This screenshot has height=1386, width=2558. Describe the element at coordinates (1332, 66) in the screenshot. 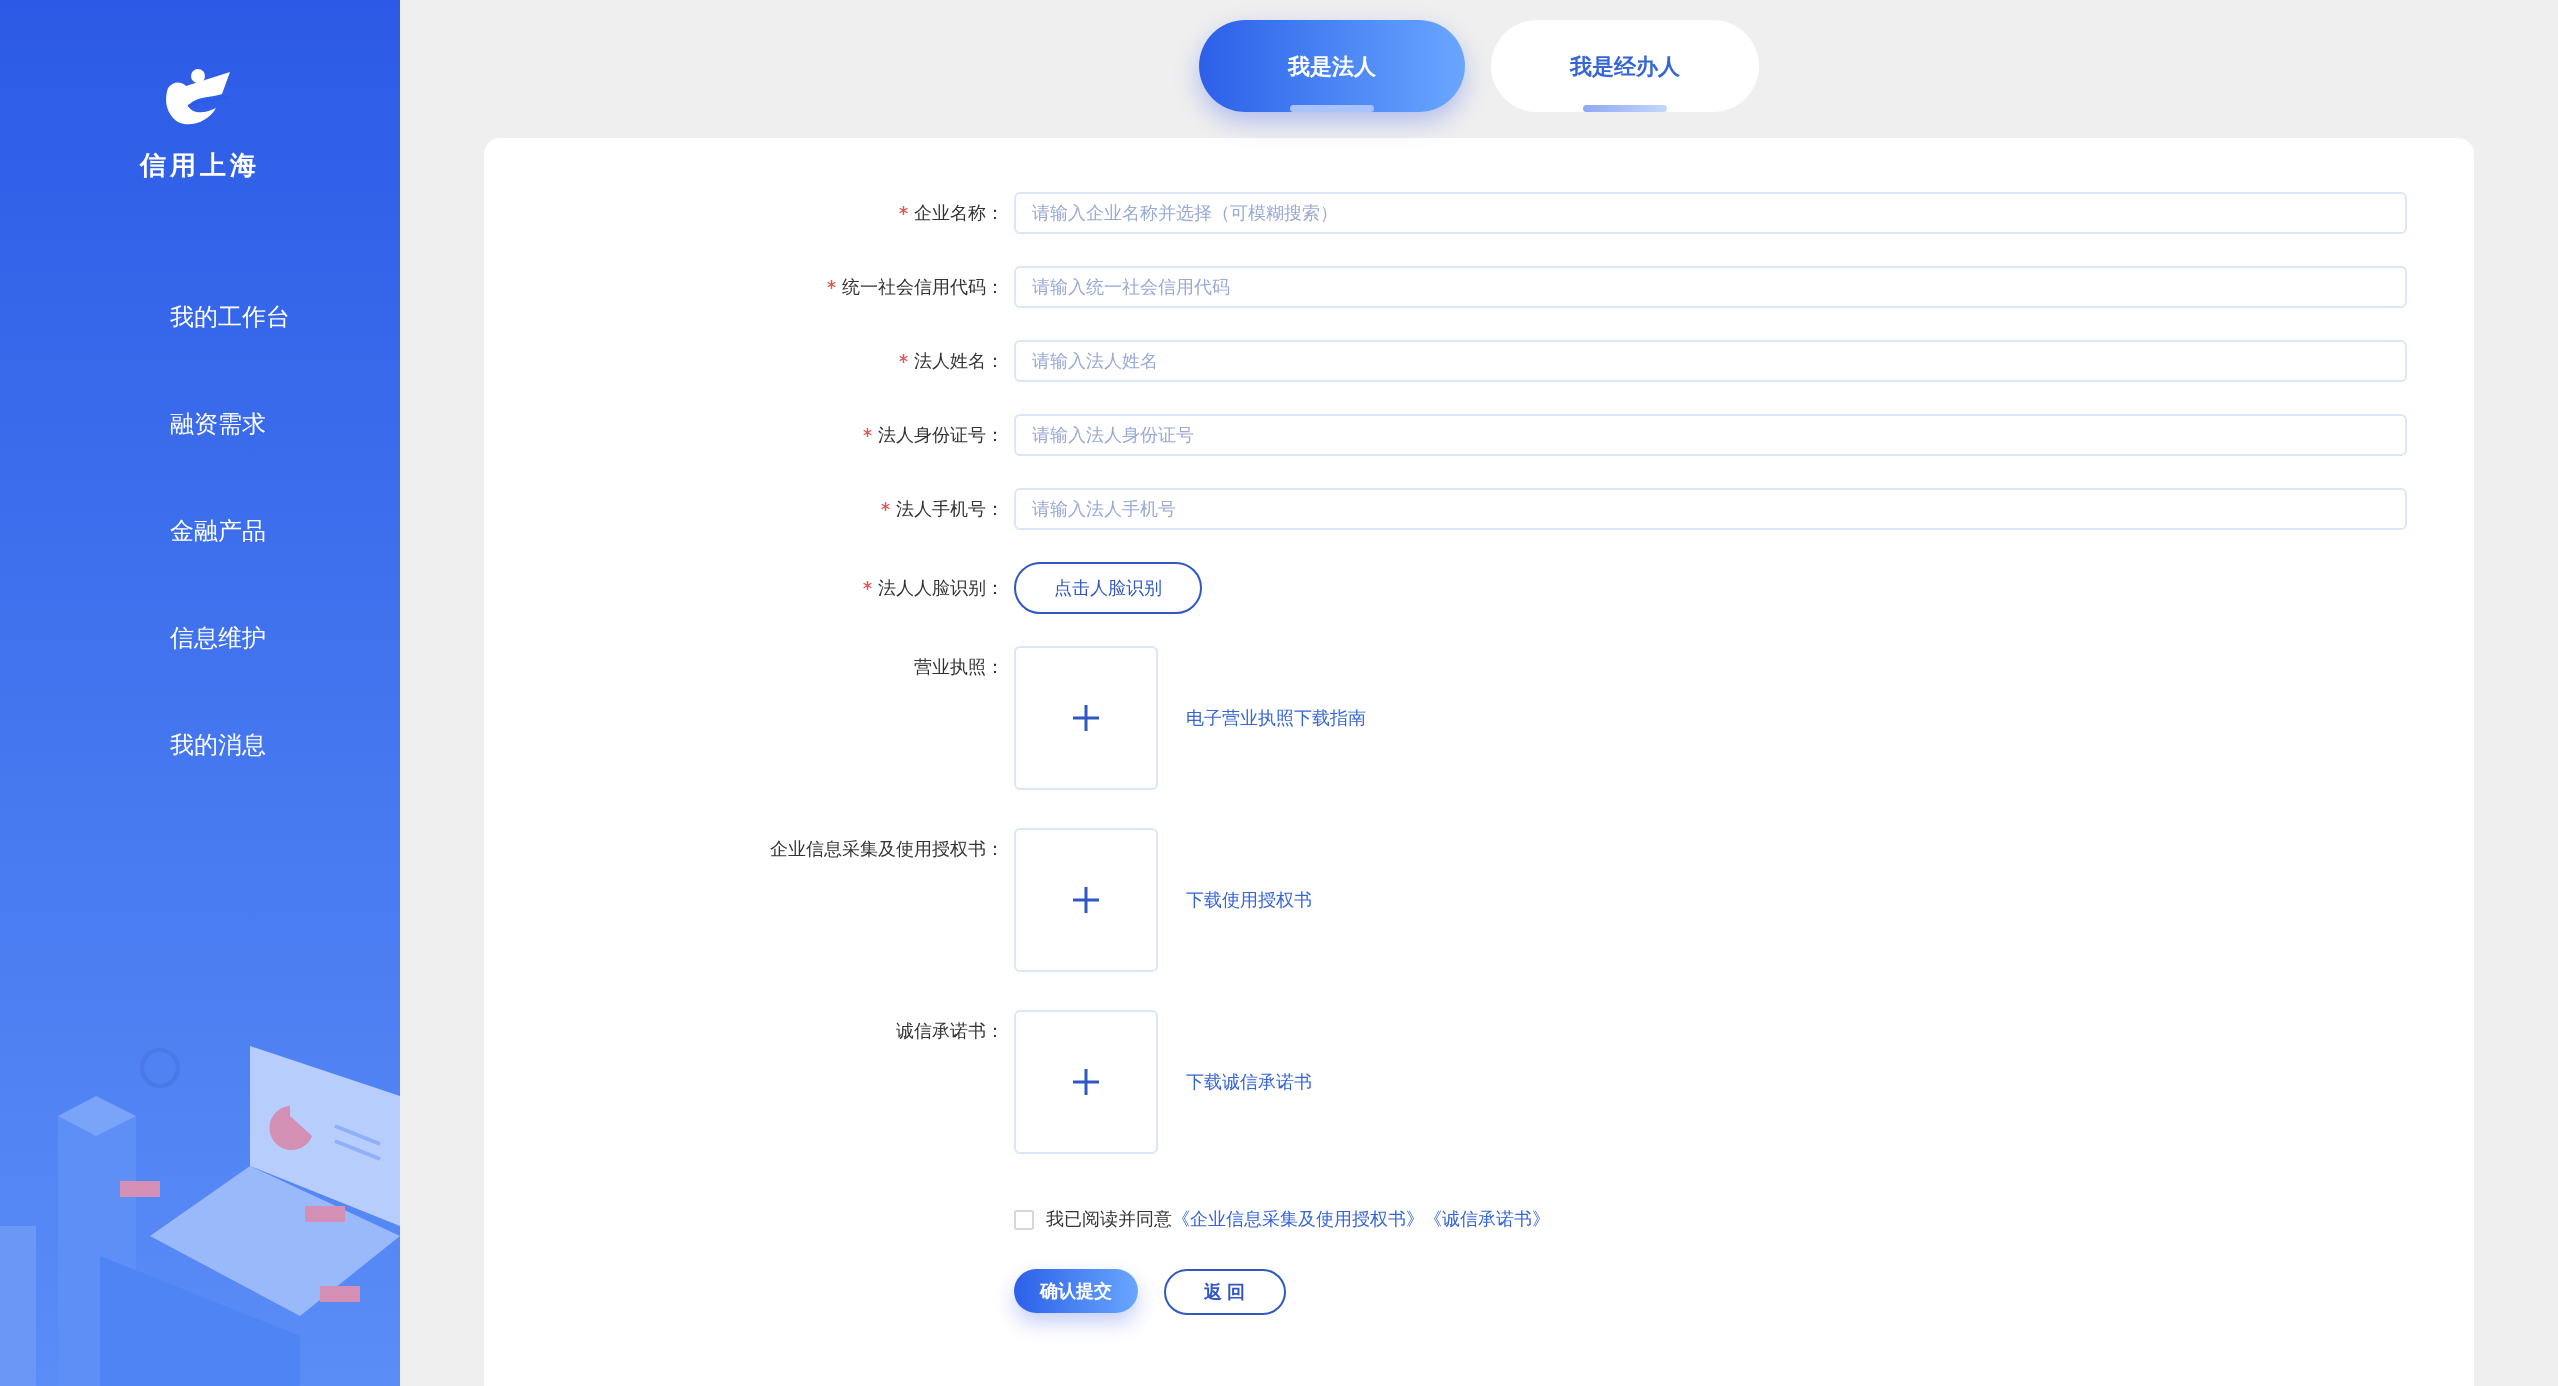

I see `tab: 我是法人` at that location.